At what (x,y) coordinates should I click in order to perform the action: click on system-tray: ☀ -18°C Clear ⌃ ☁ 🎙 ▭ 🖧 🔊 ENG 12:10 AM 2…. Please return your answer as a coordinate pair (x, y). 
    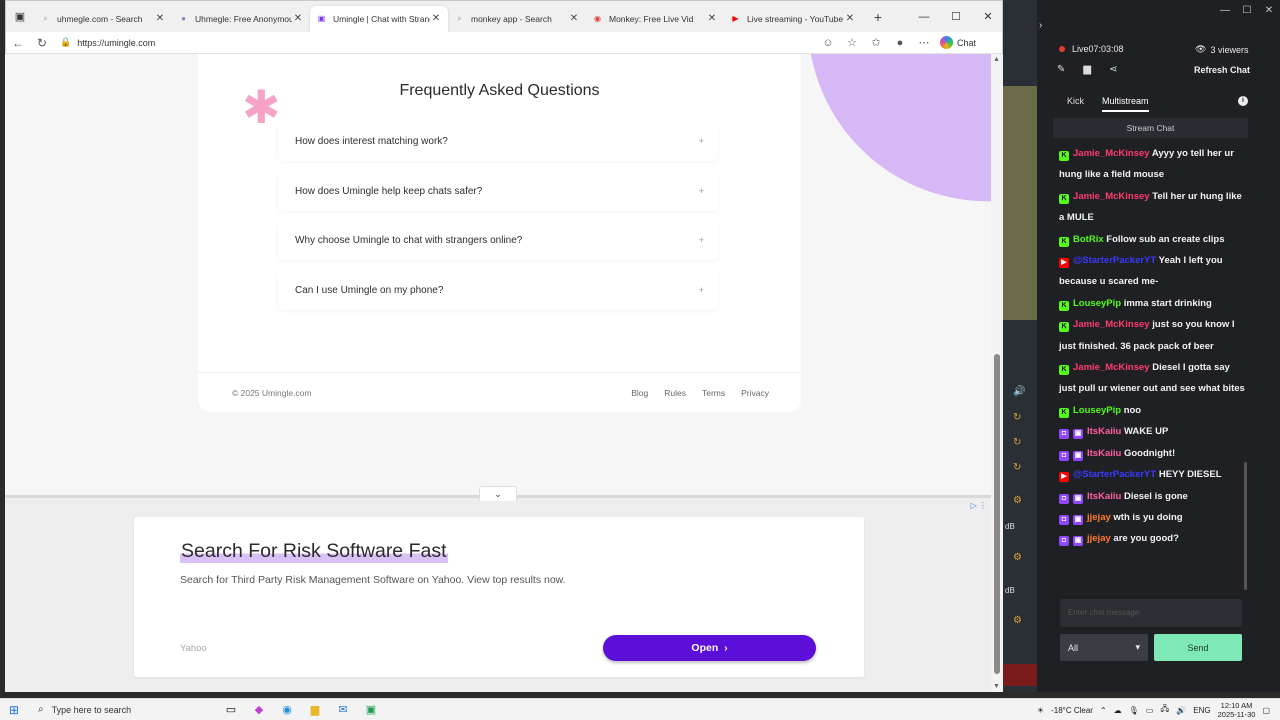
    Looking at the image, I should click on (1158, 709).